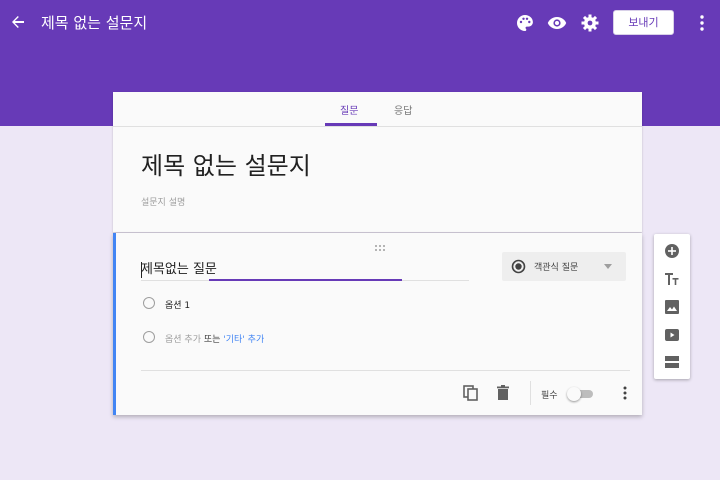 The image size is (720, 480). What do you see at coordinates (672, 279) in the screenshot?
I see `title-tt-icon` at bounding box center [672, 279].